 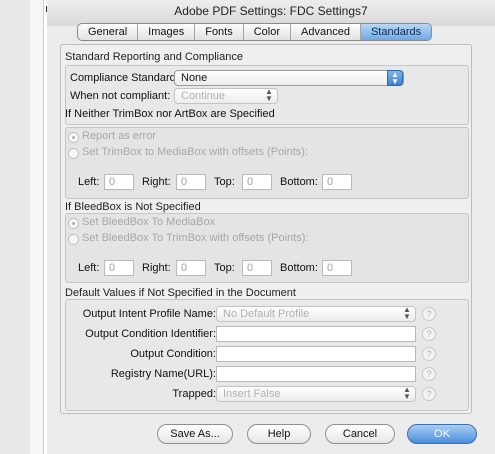 I want to click on bleed-right-label: Right:, so click(x=156, y=268).